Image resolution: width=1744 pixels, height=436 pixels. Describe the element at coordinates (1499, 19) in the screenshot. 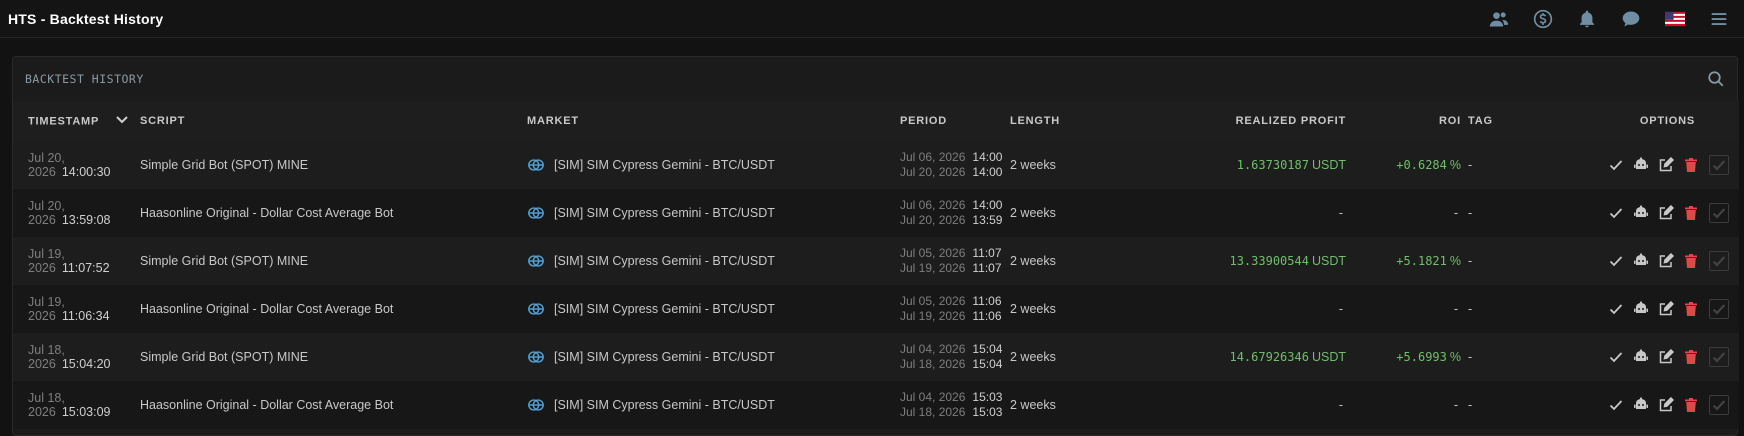

I see `users-icon` at that location.